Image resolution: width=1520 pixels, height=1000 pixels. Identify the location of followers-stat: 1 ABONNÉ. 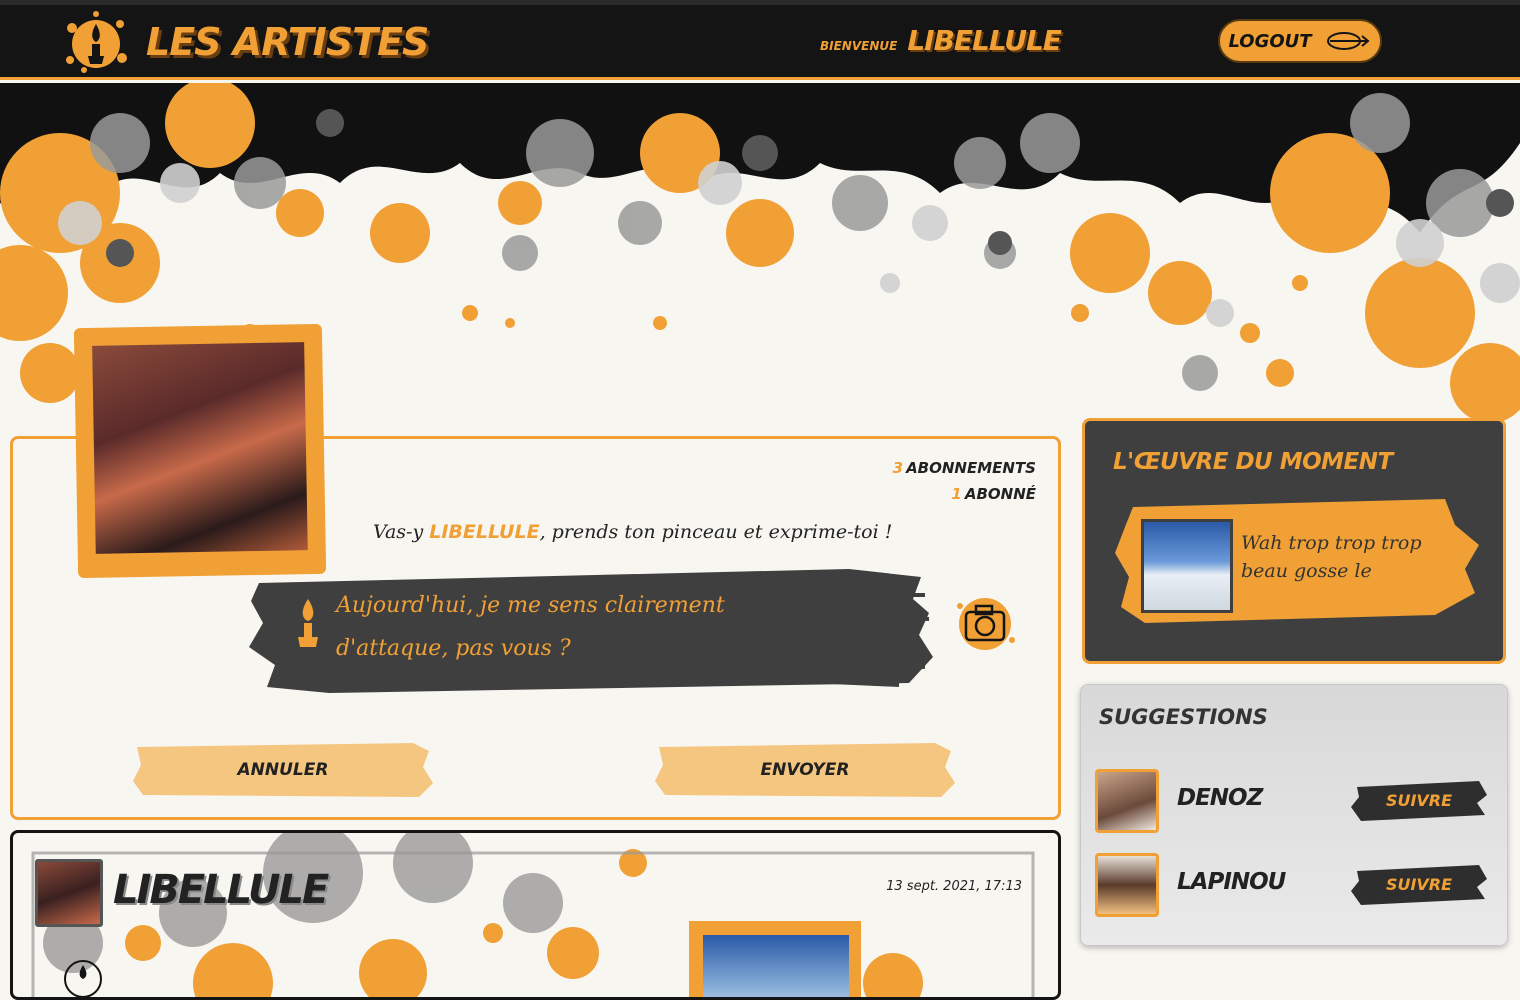
(964, 494).